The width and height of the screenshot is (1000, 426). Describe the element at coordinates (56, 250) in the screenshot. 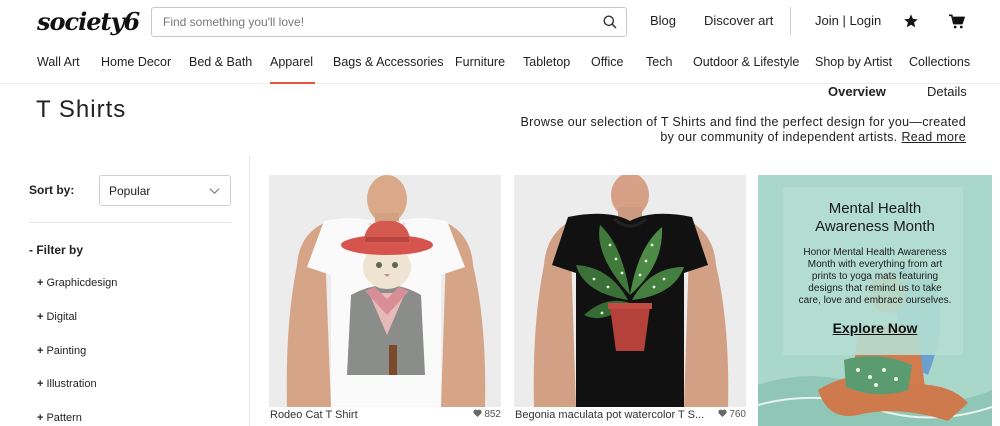

I see `filter-heading: - Filter by` at that location.